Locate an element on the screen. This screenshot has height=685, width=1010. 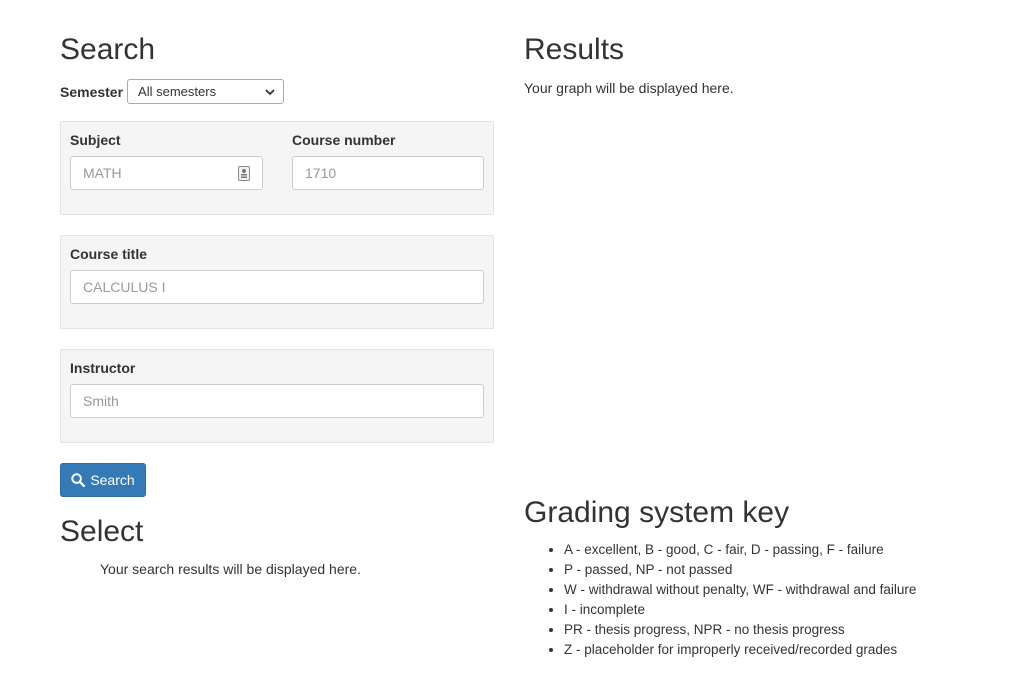
instructor-input: Smith is located at coordinates (277, 401).